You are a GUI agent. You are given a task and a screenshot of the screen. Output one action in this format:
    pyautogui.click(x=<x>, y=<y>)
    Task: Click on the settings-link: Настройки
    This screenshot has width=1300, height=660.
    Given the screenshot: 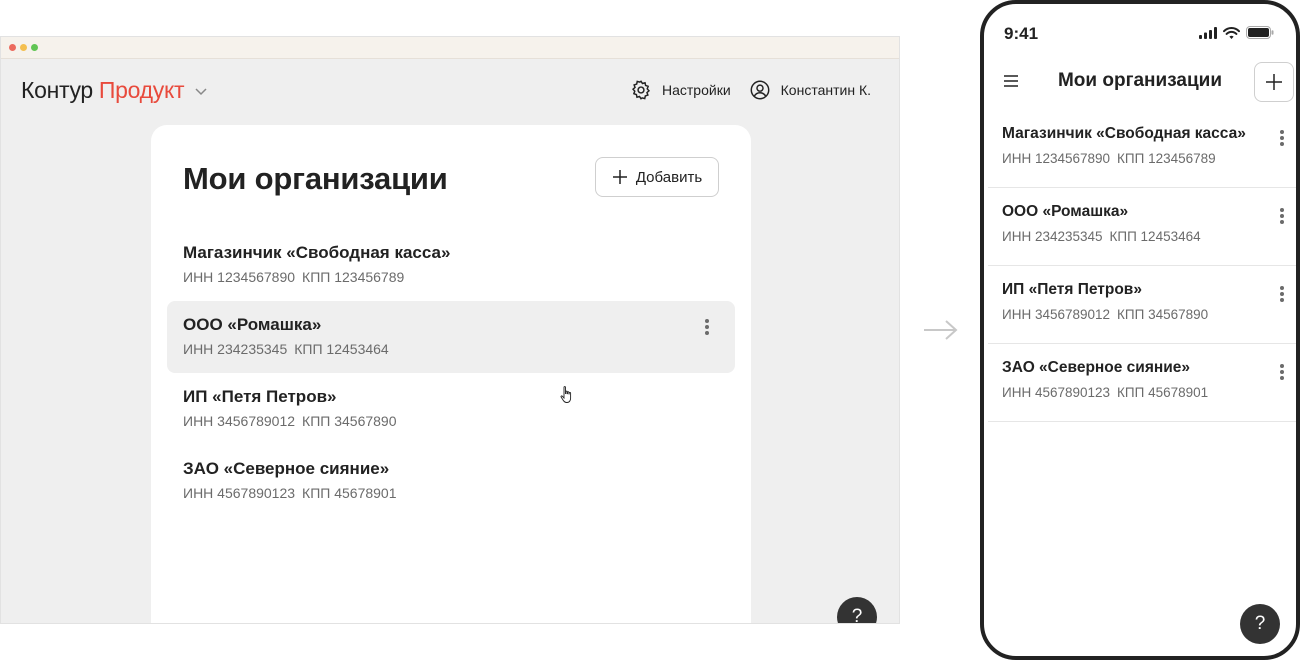 What is the action you would take?
    pyautogui.click(x=680, y=90)
    